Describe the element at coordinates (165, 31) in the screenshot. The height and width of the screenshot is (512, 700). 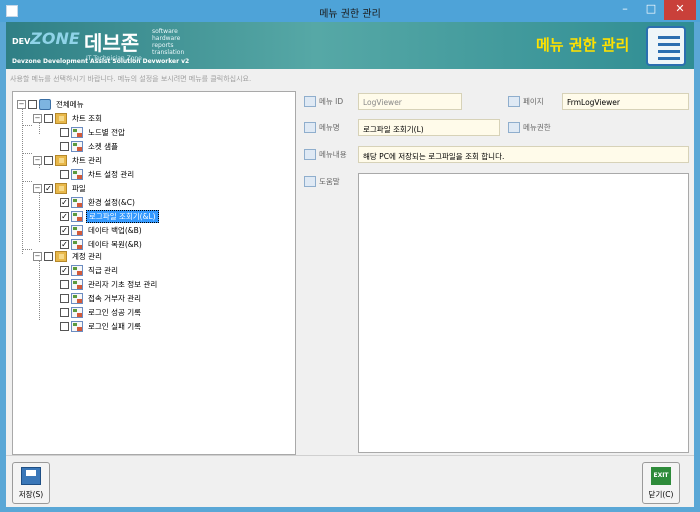
I see `logo-tag: software` at that location.